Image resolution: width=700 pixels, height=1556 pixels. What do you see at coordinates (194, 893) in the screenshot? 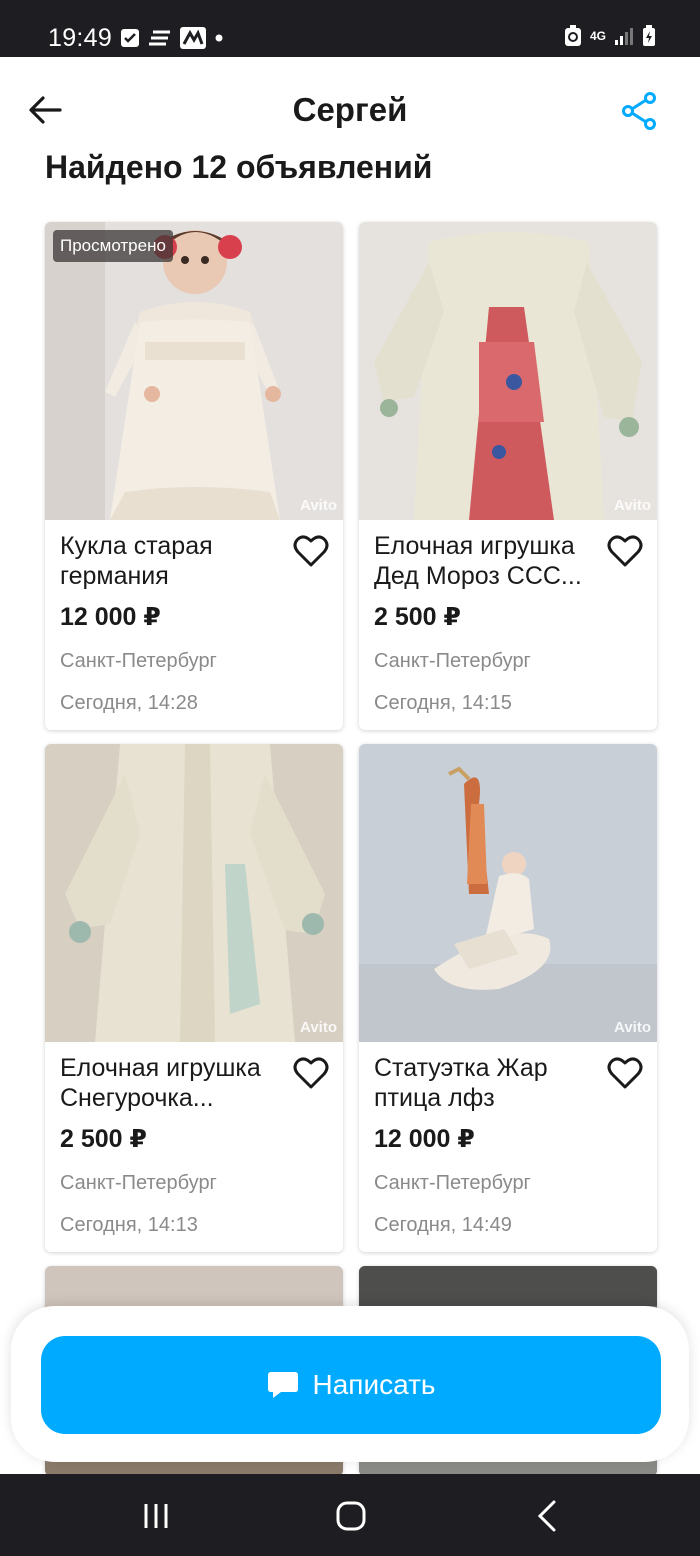
I see `listing-photo-snegurochka: Avito` at bounding box center [194, 893].